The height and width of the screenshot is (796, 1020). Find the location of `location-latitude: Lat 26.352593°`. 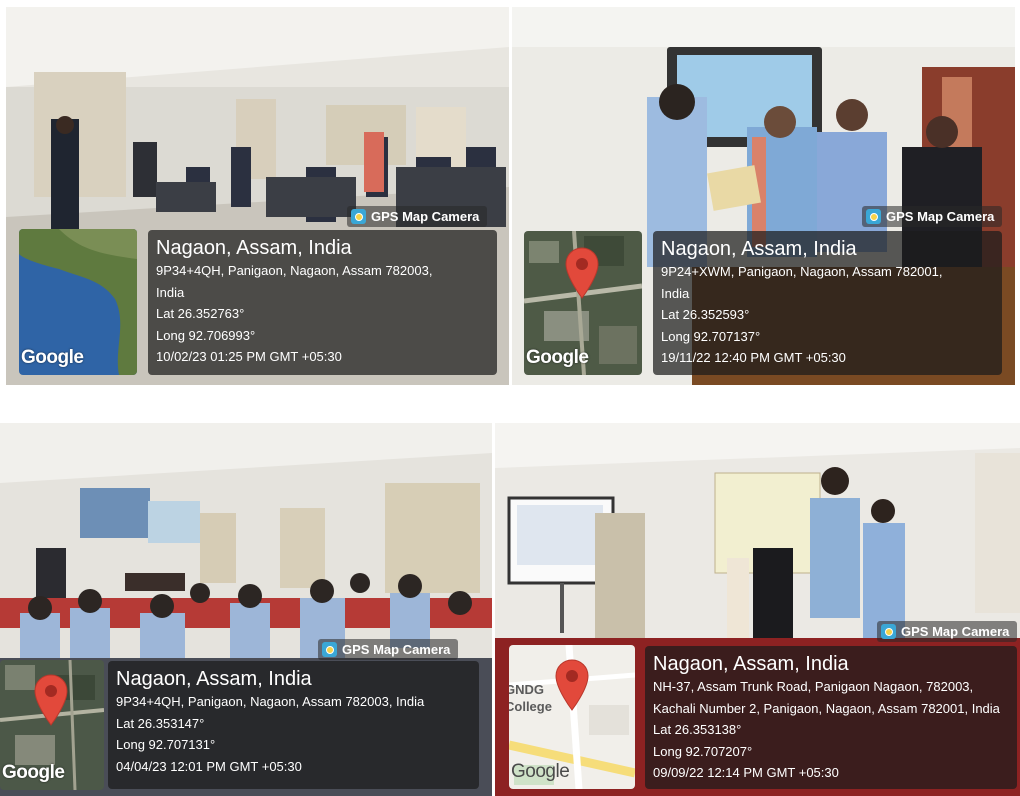

location-latitude: Lat 26.352593° is located at coordinates (705, 314).